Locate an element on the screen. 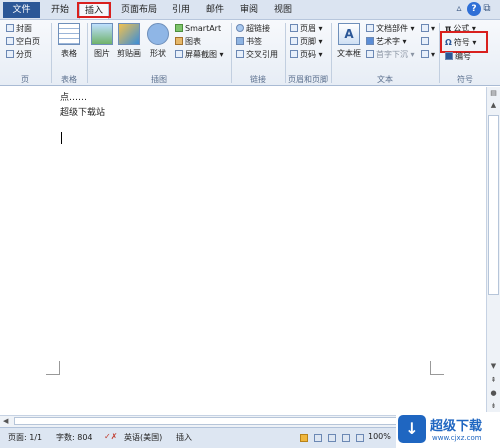 The height and width of the screenshot is (448, 500). highlight-symbol-button is located at coordinates (464, 42).